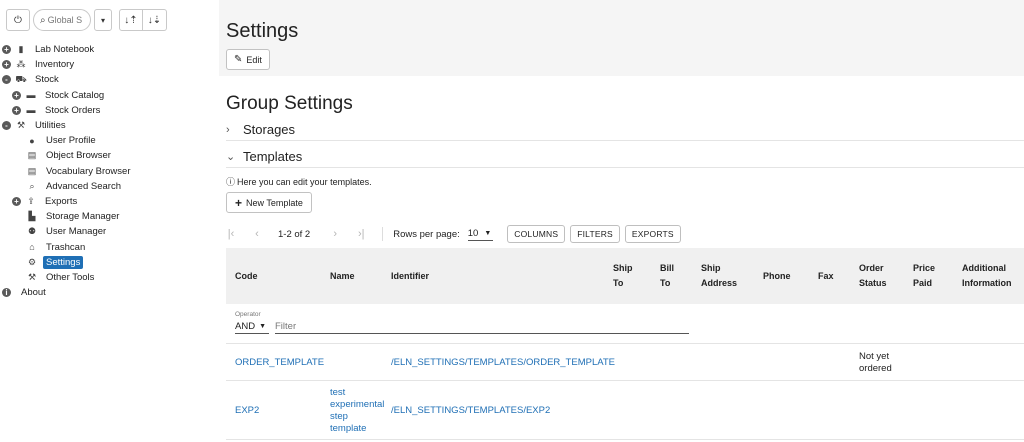  Describe the element at coordinates (246, 276) in the screenshot. I see `column-header-code: Code` at that location.